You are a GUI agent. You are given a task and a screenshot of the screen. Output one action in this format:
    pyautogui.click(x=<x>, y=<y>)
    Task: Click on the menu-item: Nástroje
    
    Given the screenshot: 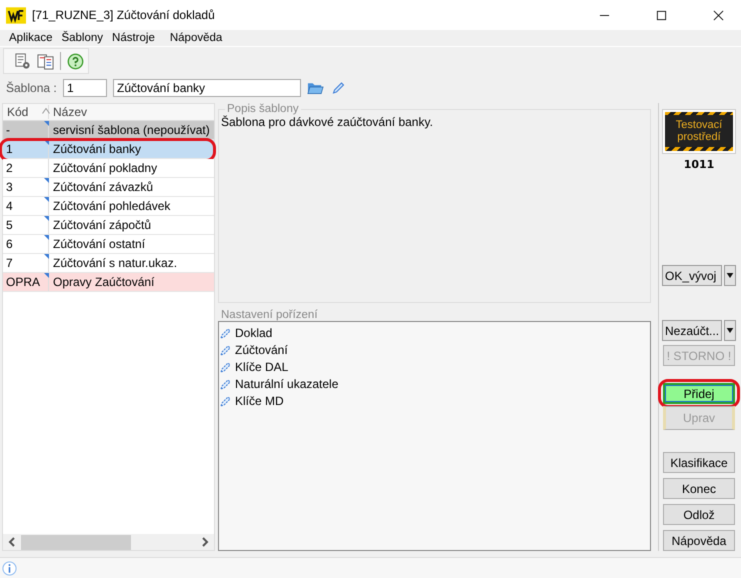 What is the action you would take?
    pyautogui.click(x=132, y=38)
    